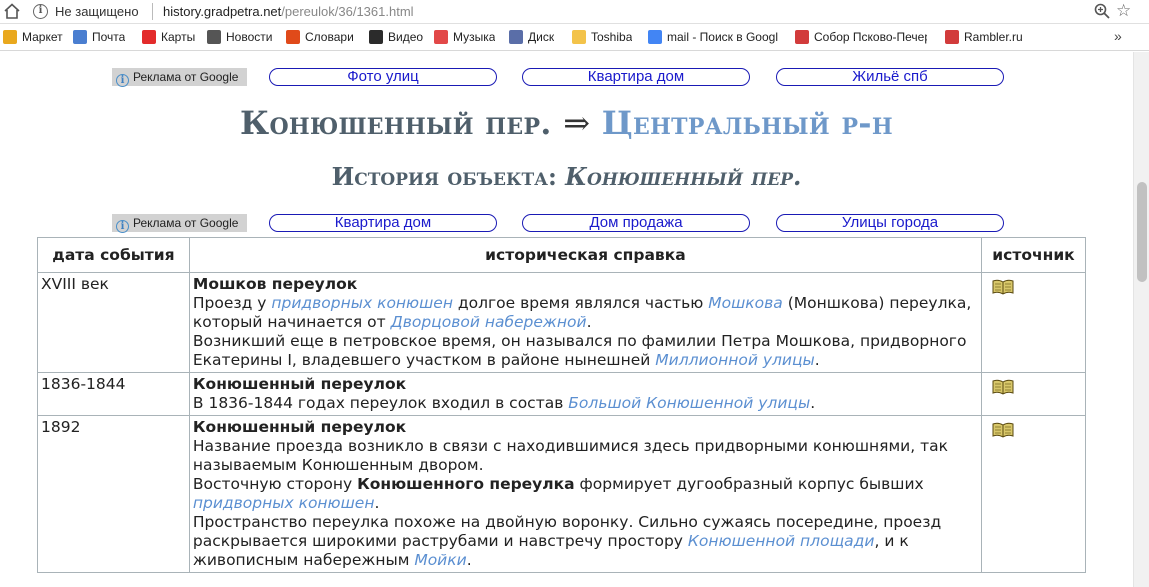 The height and width of the screenshot is (587, 1149). What do you see at coordinates (1141, 319) in the screenshot?
I see `vertical-scrollbar` at bounding box center [1141, 319].